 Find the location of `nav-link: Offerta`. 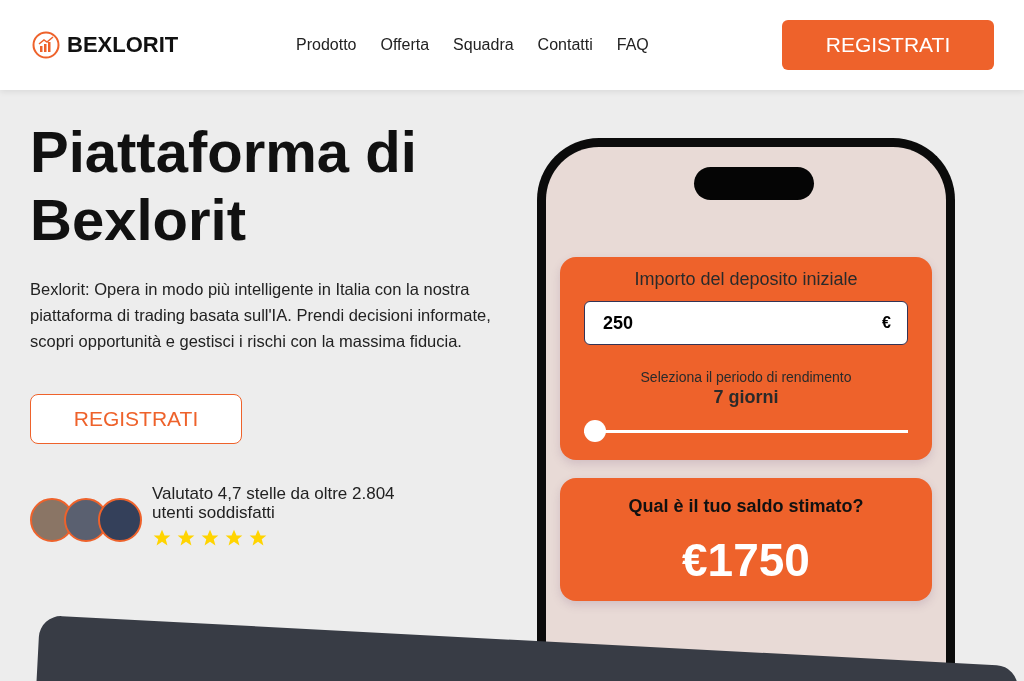

nav-link: Offerta is located at coordinates (405, 45).